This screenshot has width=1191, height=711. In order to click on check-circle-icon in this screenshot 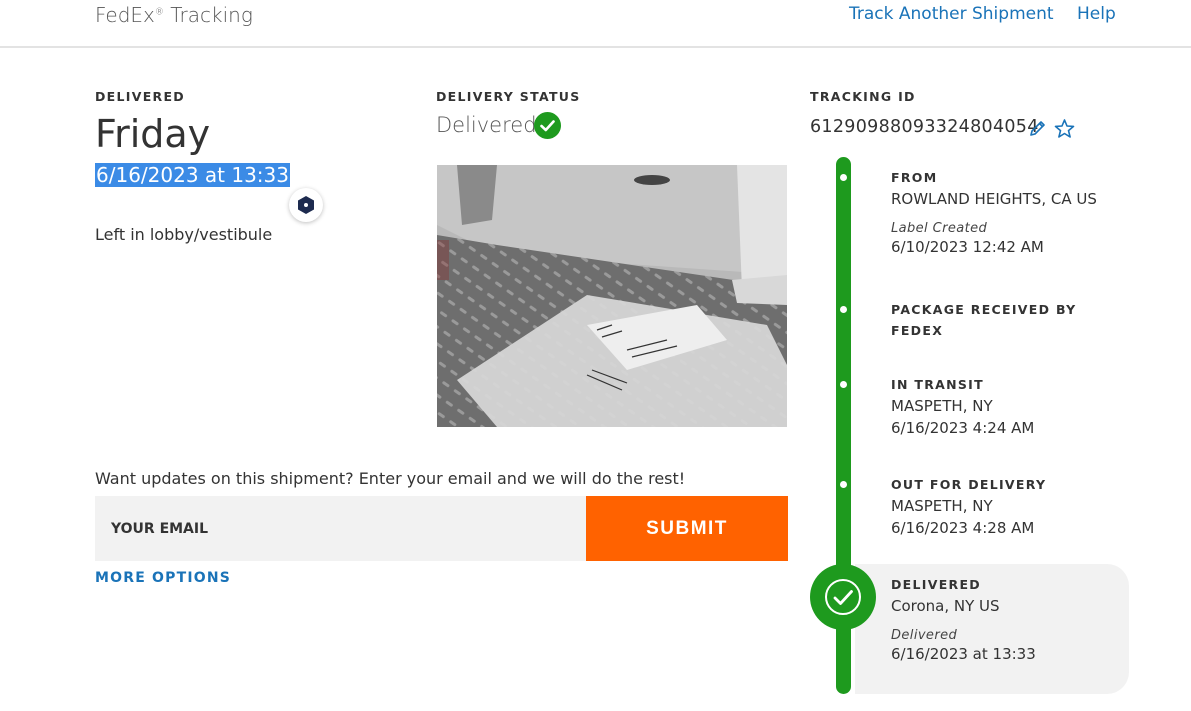, I will do `click(547, 125)`.